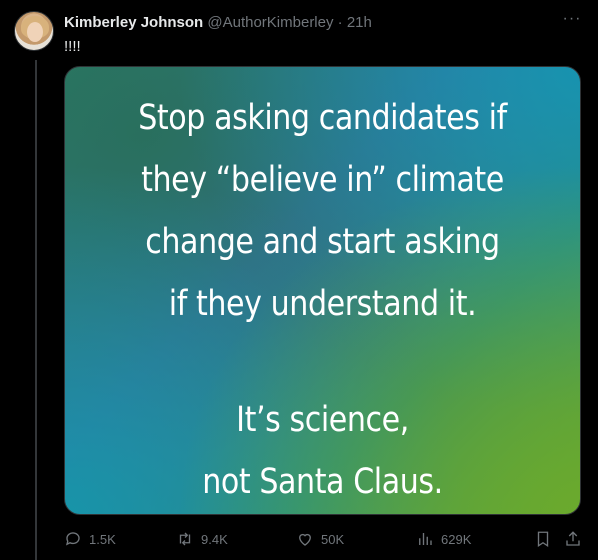 Image resolution: width=598 pixels, height=560 pixels. What do you see at coordinates (72, 539) in the screenshot?
I see `reply-icon` at bounding box center [72, 539].